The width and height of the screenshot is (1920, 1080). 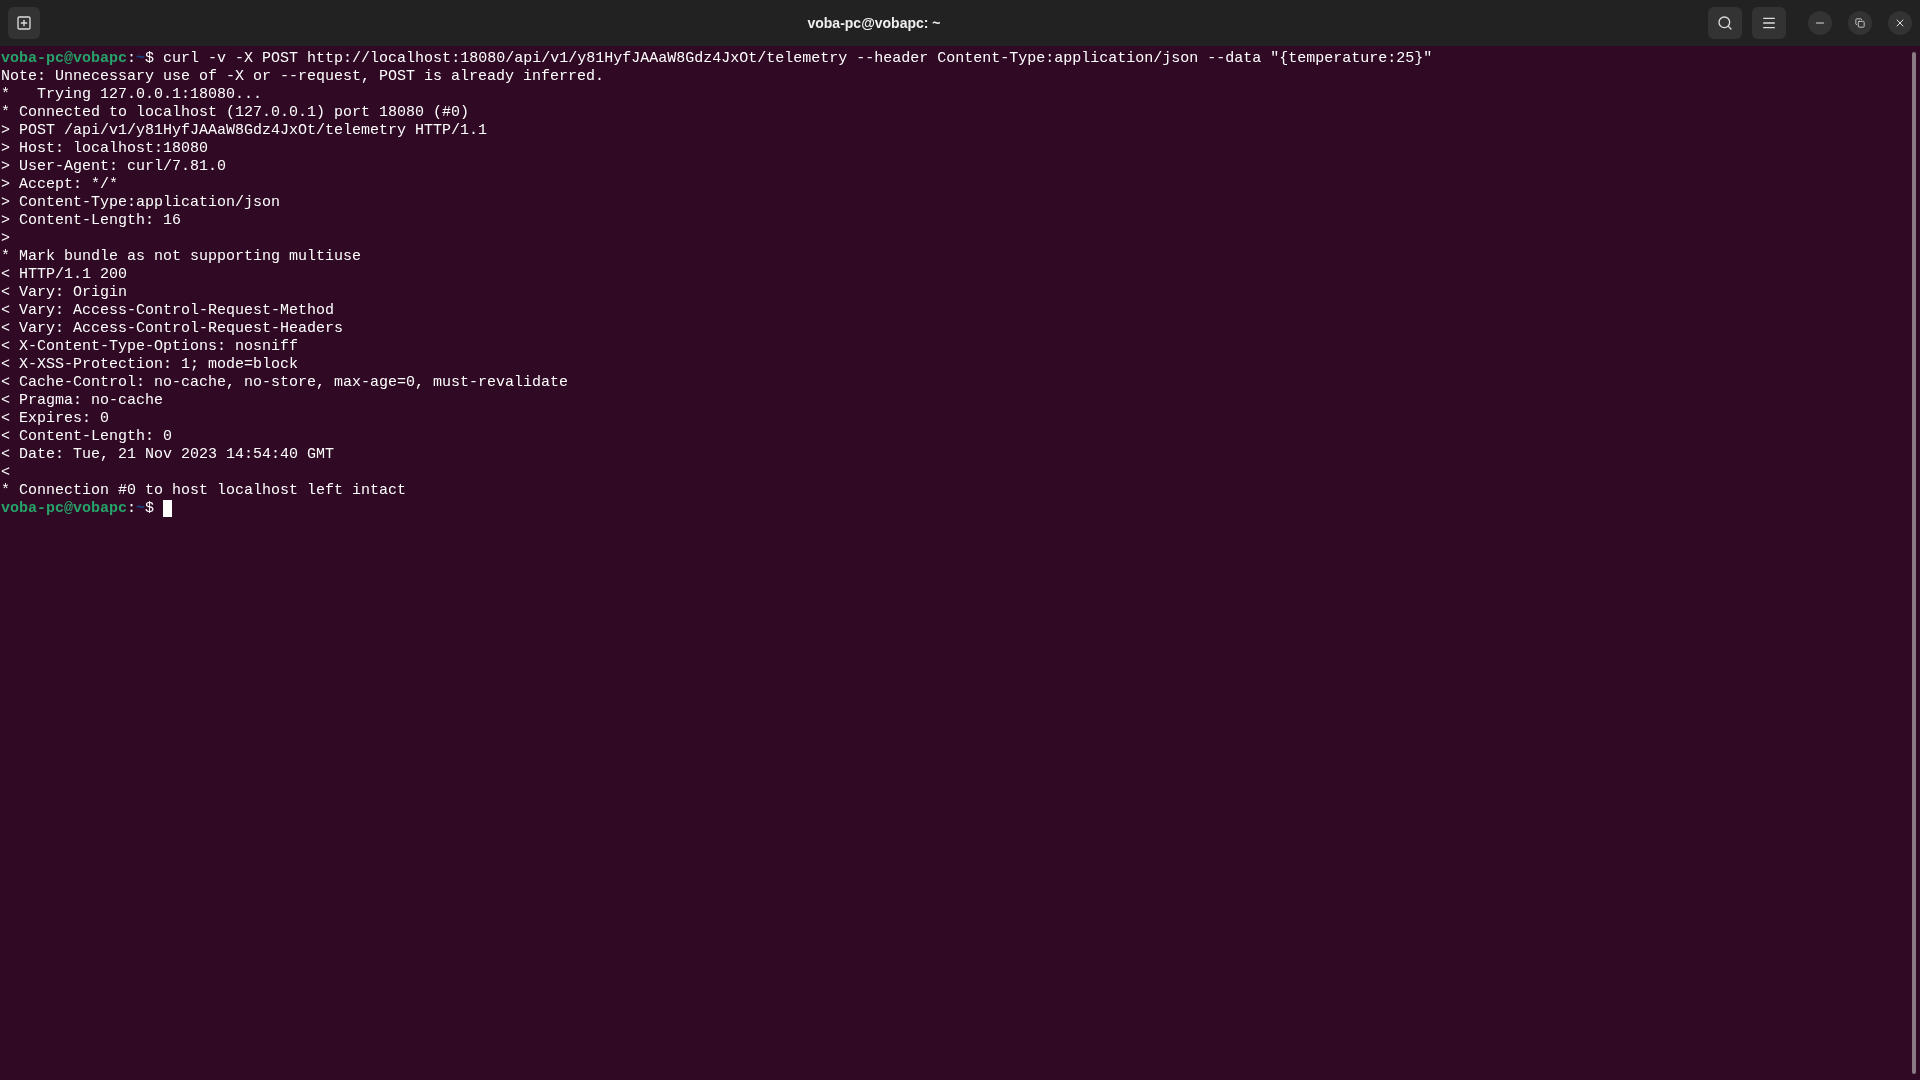 I want to click on output-line: < Cache-Control: no-cache, no-store, max-age=0, must-revalidate, so click(x=285, y=383).